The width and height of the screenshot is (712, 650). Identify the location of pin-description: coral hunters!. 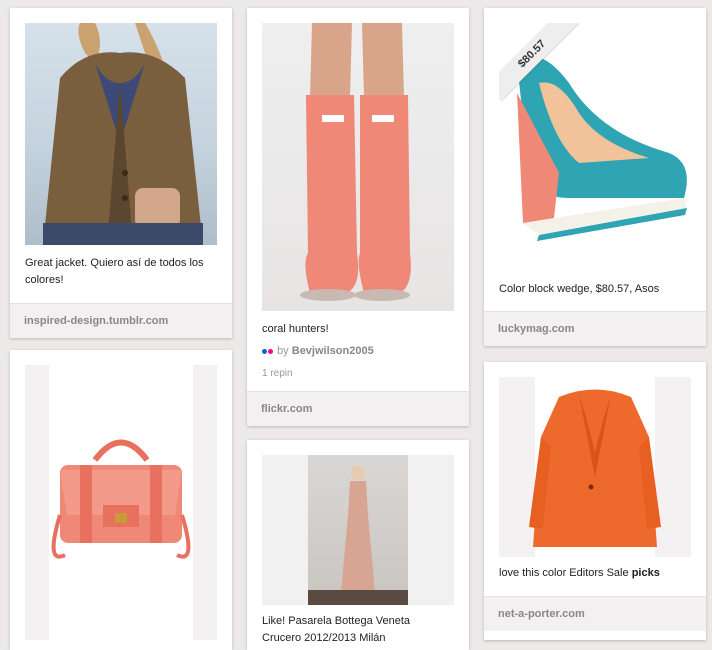
(295, 329).